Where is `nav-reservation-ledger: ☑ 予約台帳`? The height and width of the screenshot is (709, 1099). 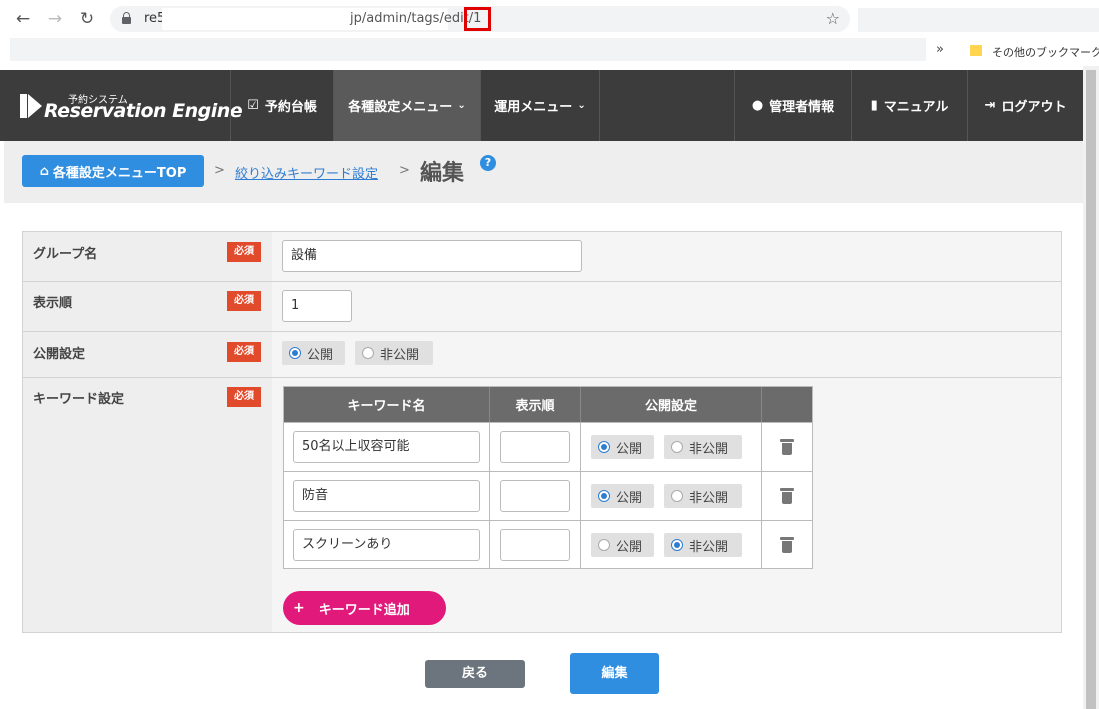 nav-reservation-ledger: ☑ 予約台帳 is located at coordinates (281, 105).